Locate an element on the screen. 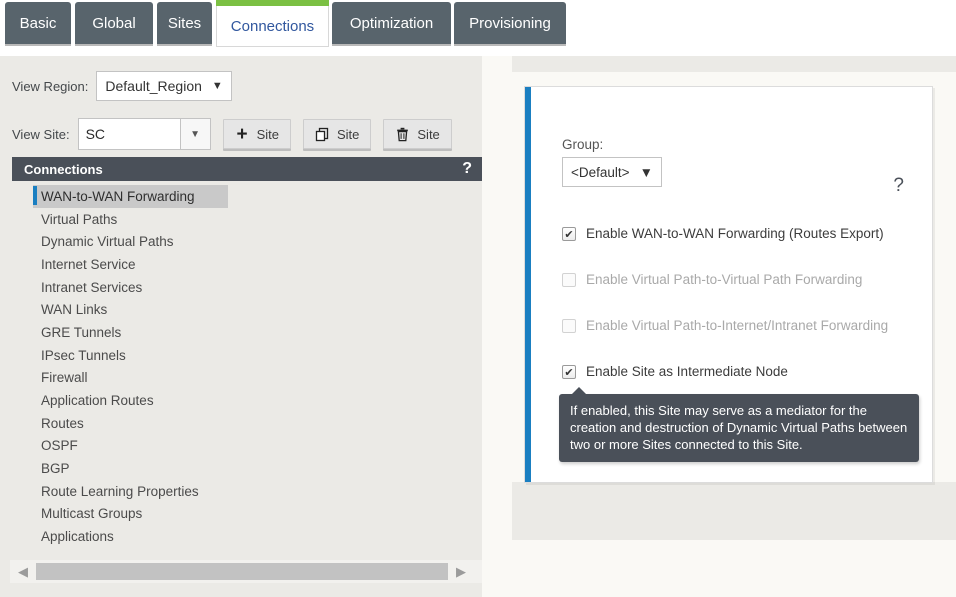 This screenshot has width=956, height=597. tab-provisioning: Provisioning is located at coordinates (510, 23).